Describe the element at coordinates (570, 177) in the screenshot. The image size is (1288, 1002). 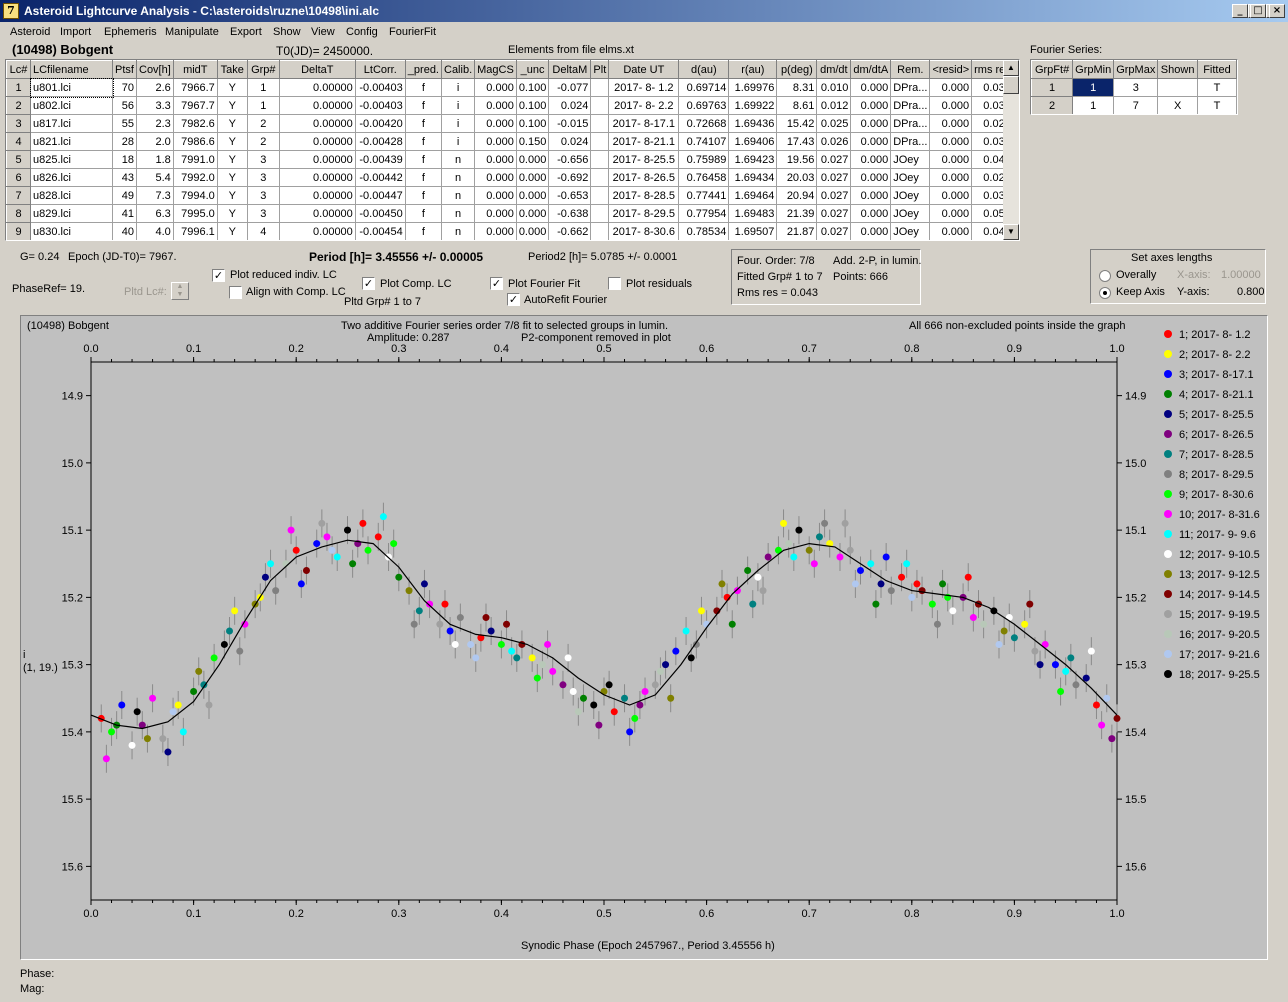
I see `table-cell: -0.692` at that location.